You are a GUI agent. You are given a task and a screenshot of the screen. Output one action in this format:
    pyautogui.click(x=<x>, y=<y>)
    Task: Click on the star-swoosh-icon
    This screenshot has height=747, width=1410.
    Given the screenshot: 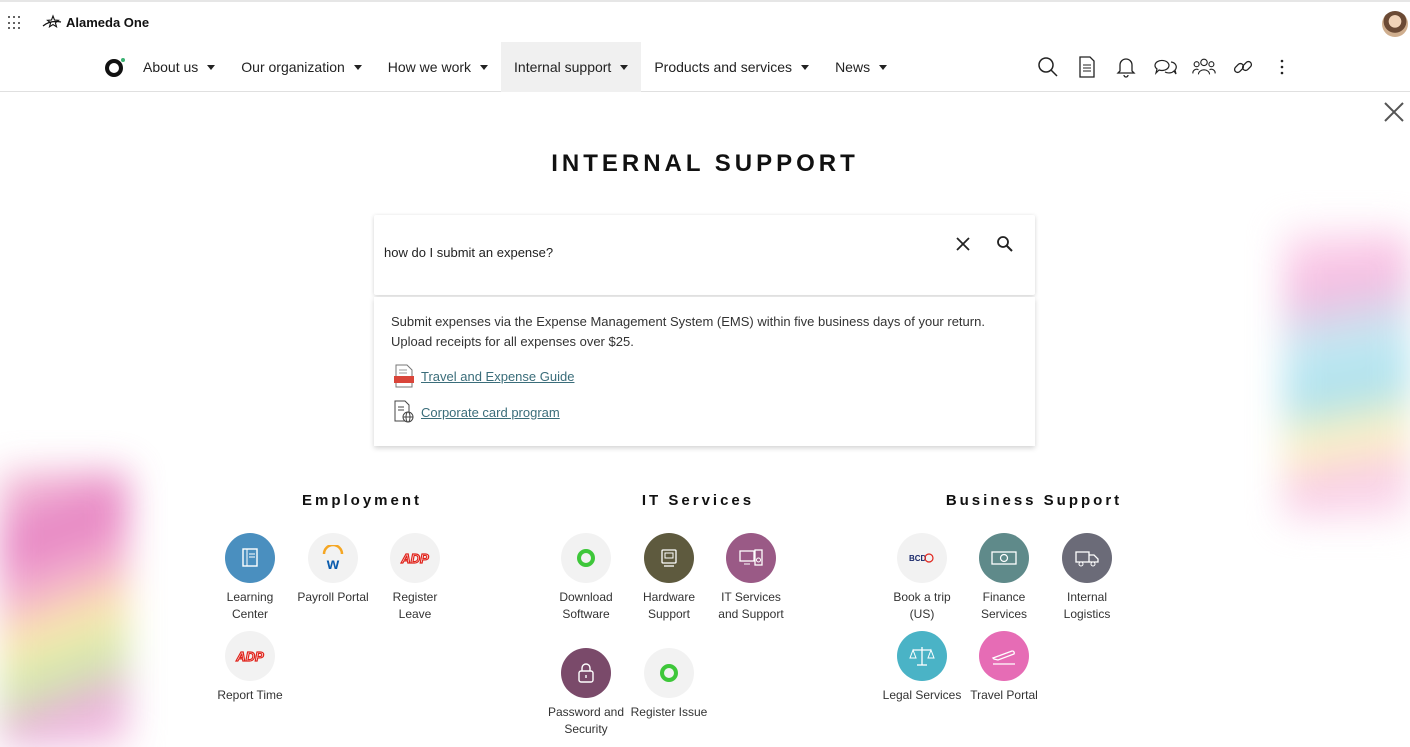 What is the action you would take?
    pyautogui.click(x=52, y=21)
    